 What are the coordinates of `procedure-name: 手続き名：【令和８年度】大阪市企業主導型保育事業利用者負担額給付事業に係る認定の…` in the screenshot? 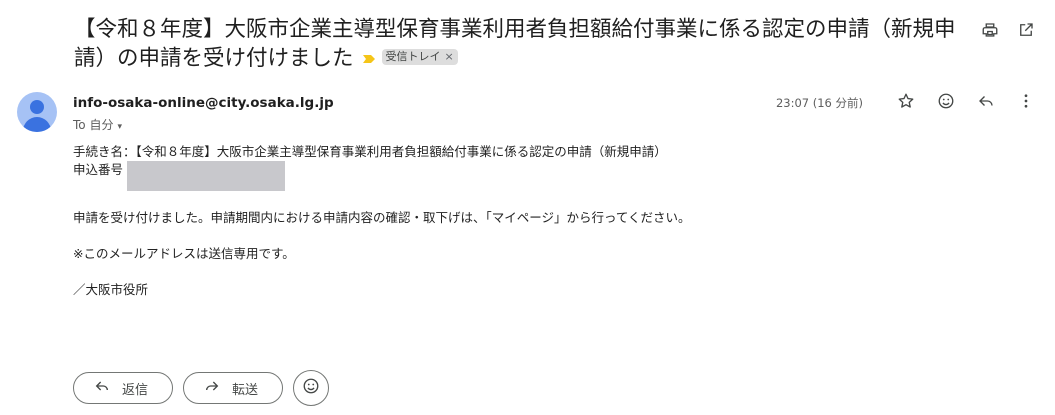 It's located at (370, 151).